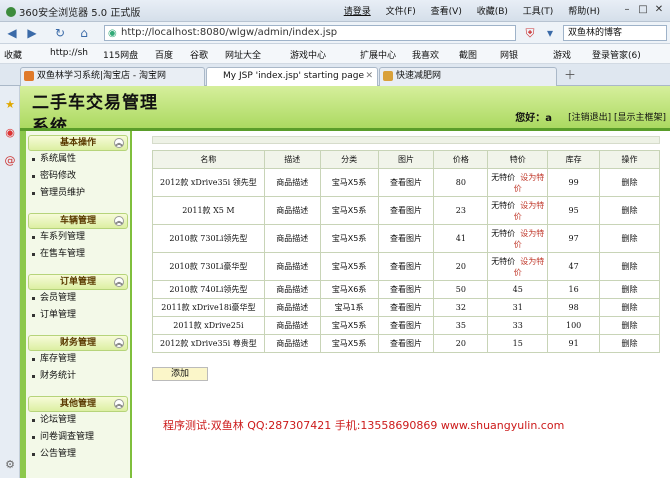 This screenshot has height=478, width=670. I want to click on menu-tools: 工具(T), so click(538, 12).